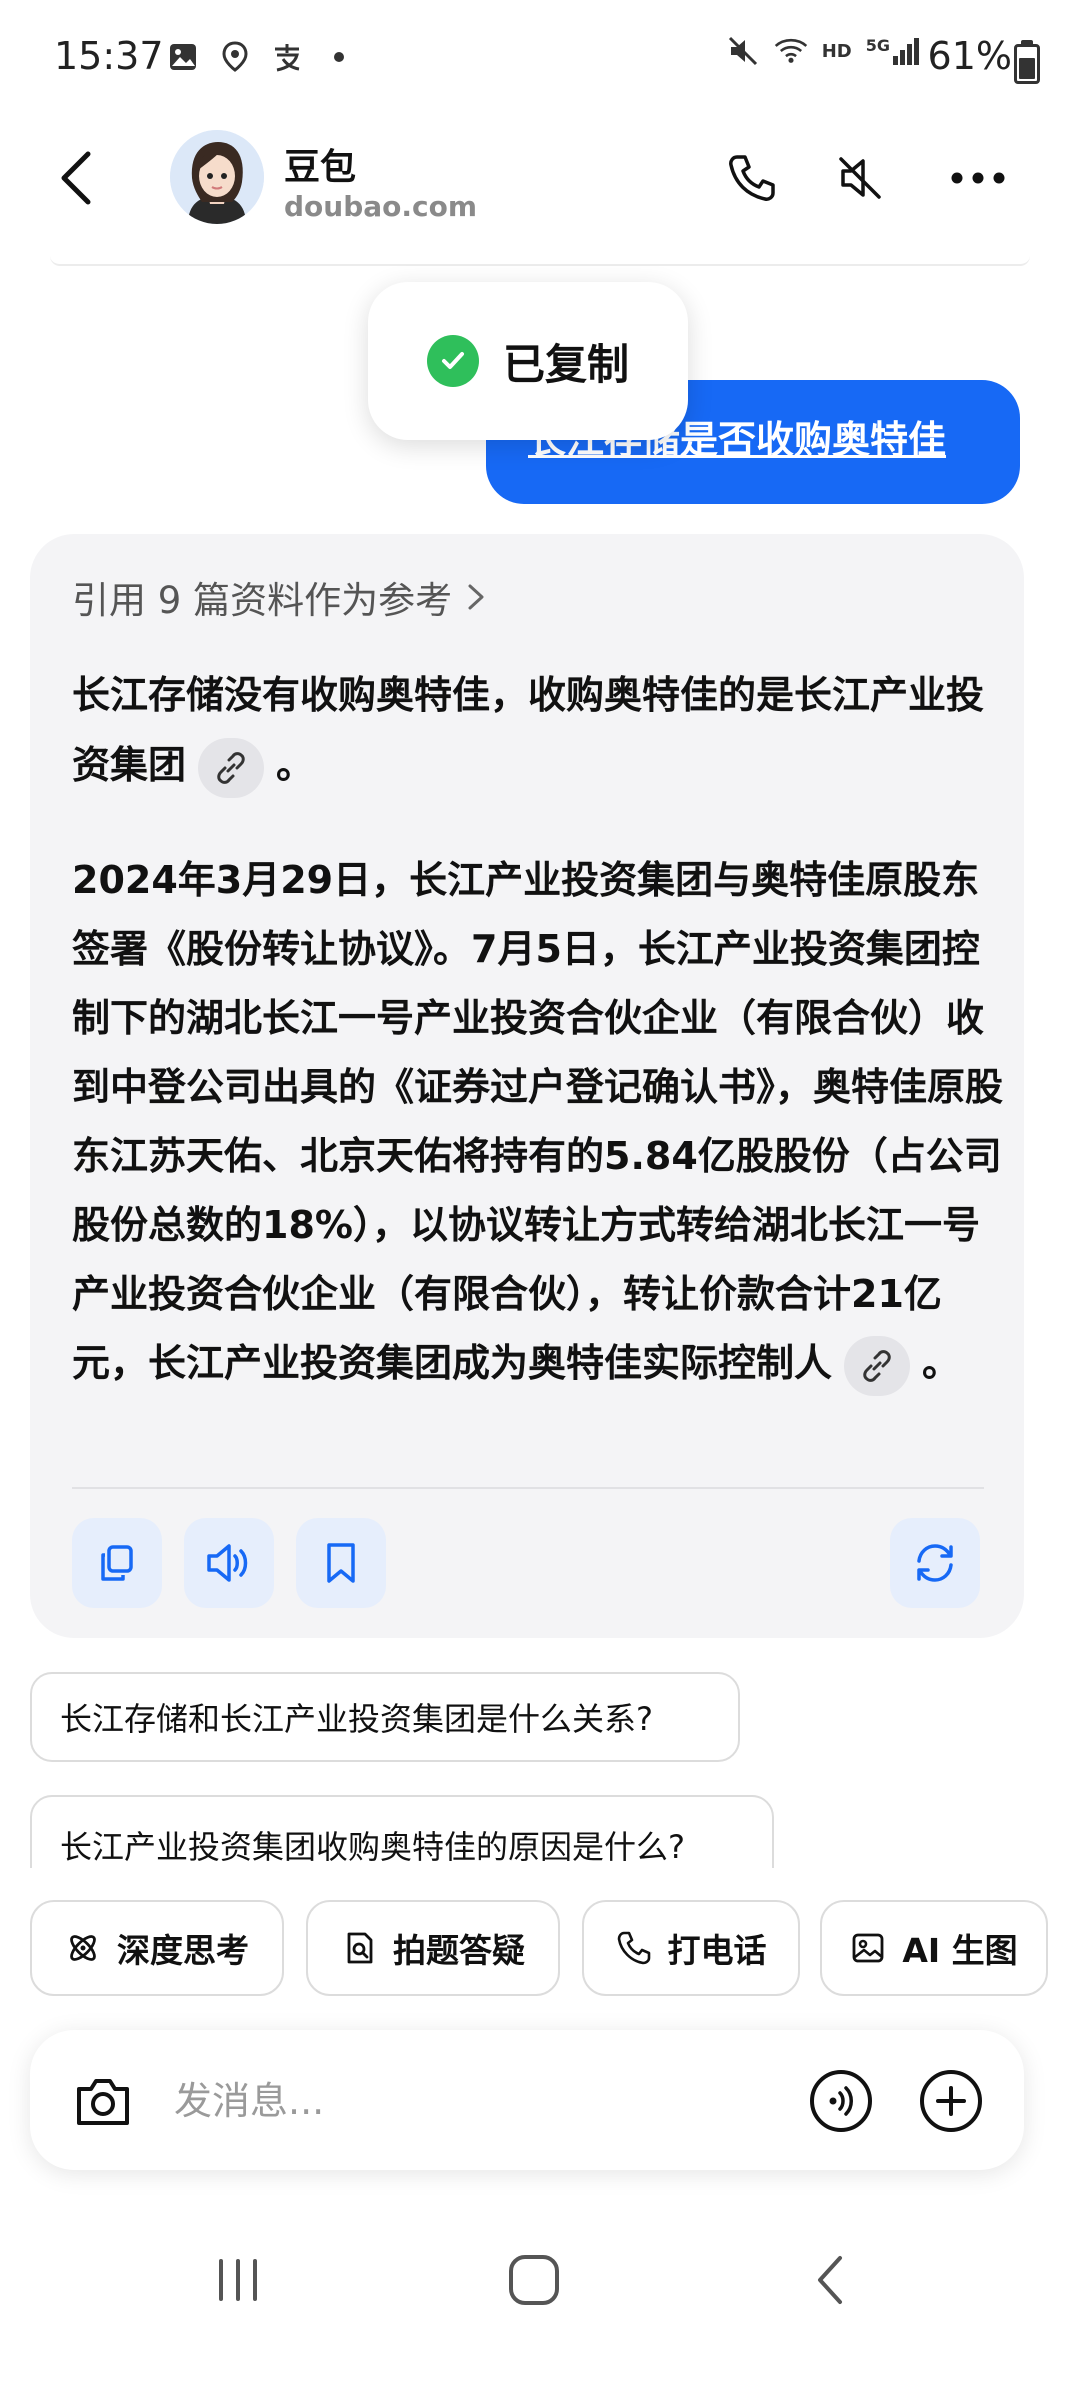  What do you see at coordinates (960, 1950) in the screenshot?
I see `chip-label: AI 生图` at bounding box center [960, 1950].